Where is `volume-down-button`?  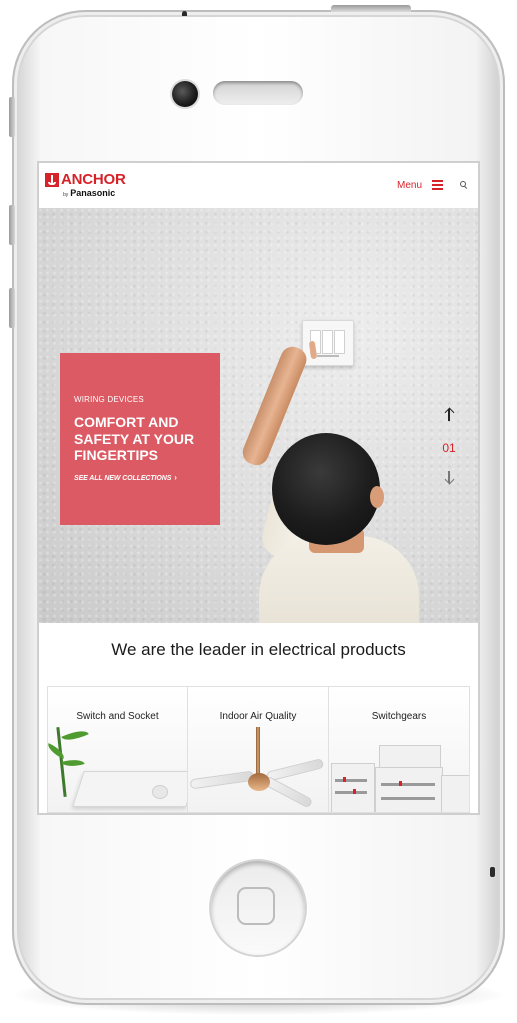 volume-down-button is located at coordinates (12, 308).